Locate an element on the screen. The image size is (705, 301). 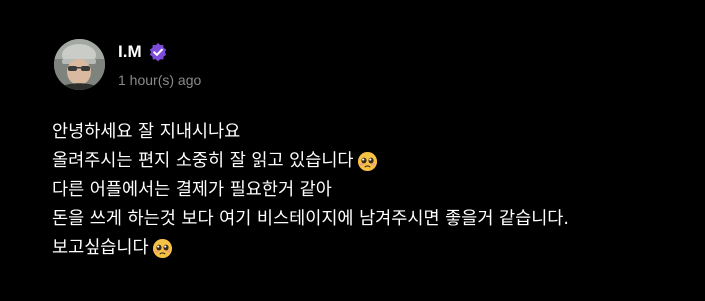
message-line: 돈을 쓰게 하는것 보다 여기 비스테이지에 남겨주시면 좋을거 같습니다. is located at coordinates (372, 219).